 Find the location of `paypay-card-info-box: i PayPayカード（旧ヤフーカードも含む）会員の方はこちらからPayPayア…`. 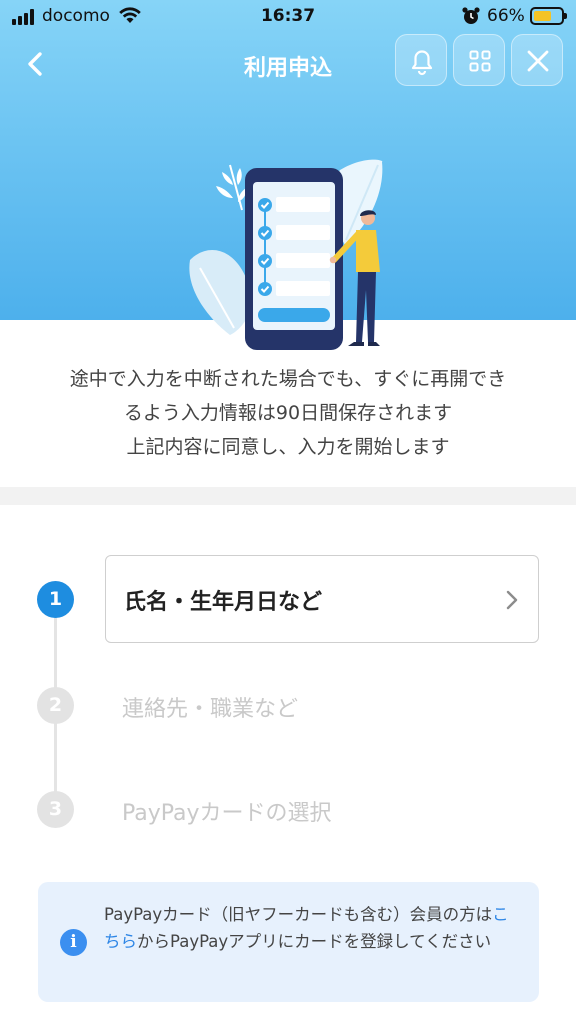

paypay-card-info-box: i PayPayカード（旧ヤフーカードも含む）会員の方はこちらからPayPayア… is located at coordinates (288, 942).